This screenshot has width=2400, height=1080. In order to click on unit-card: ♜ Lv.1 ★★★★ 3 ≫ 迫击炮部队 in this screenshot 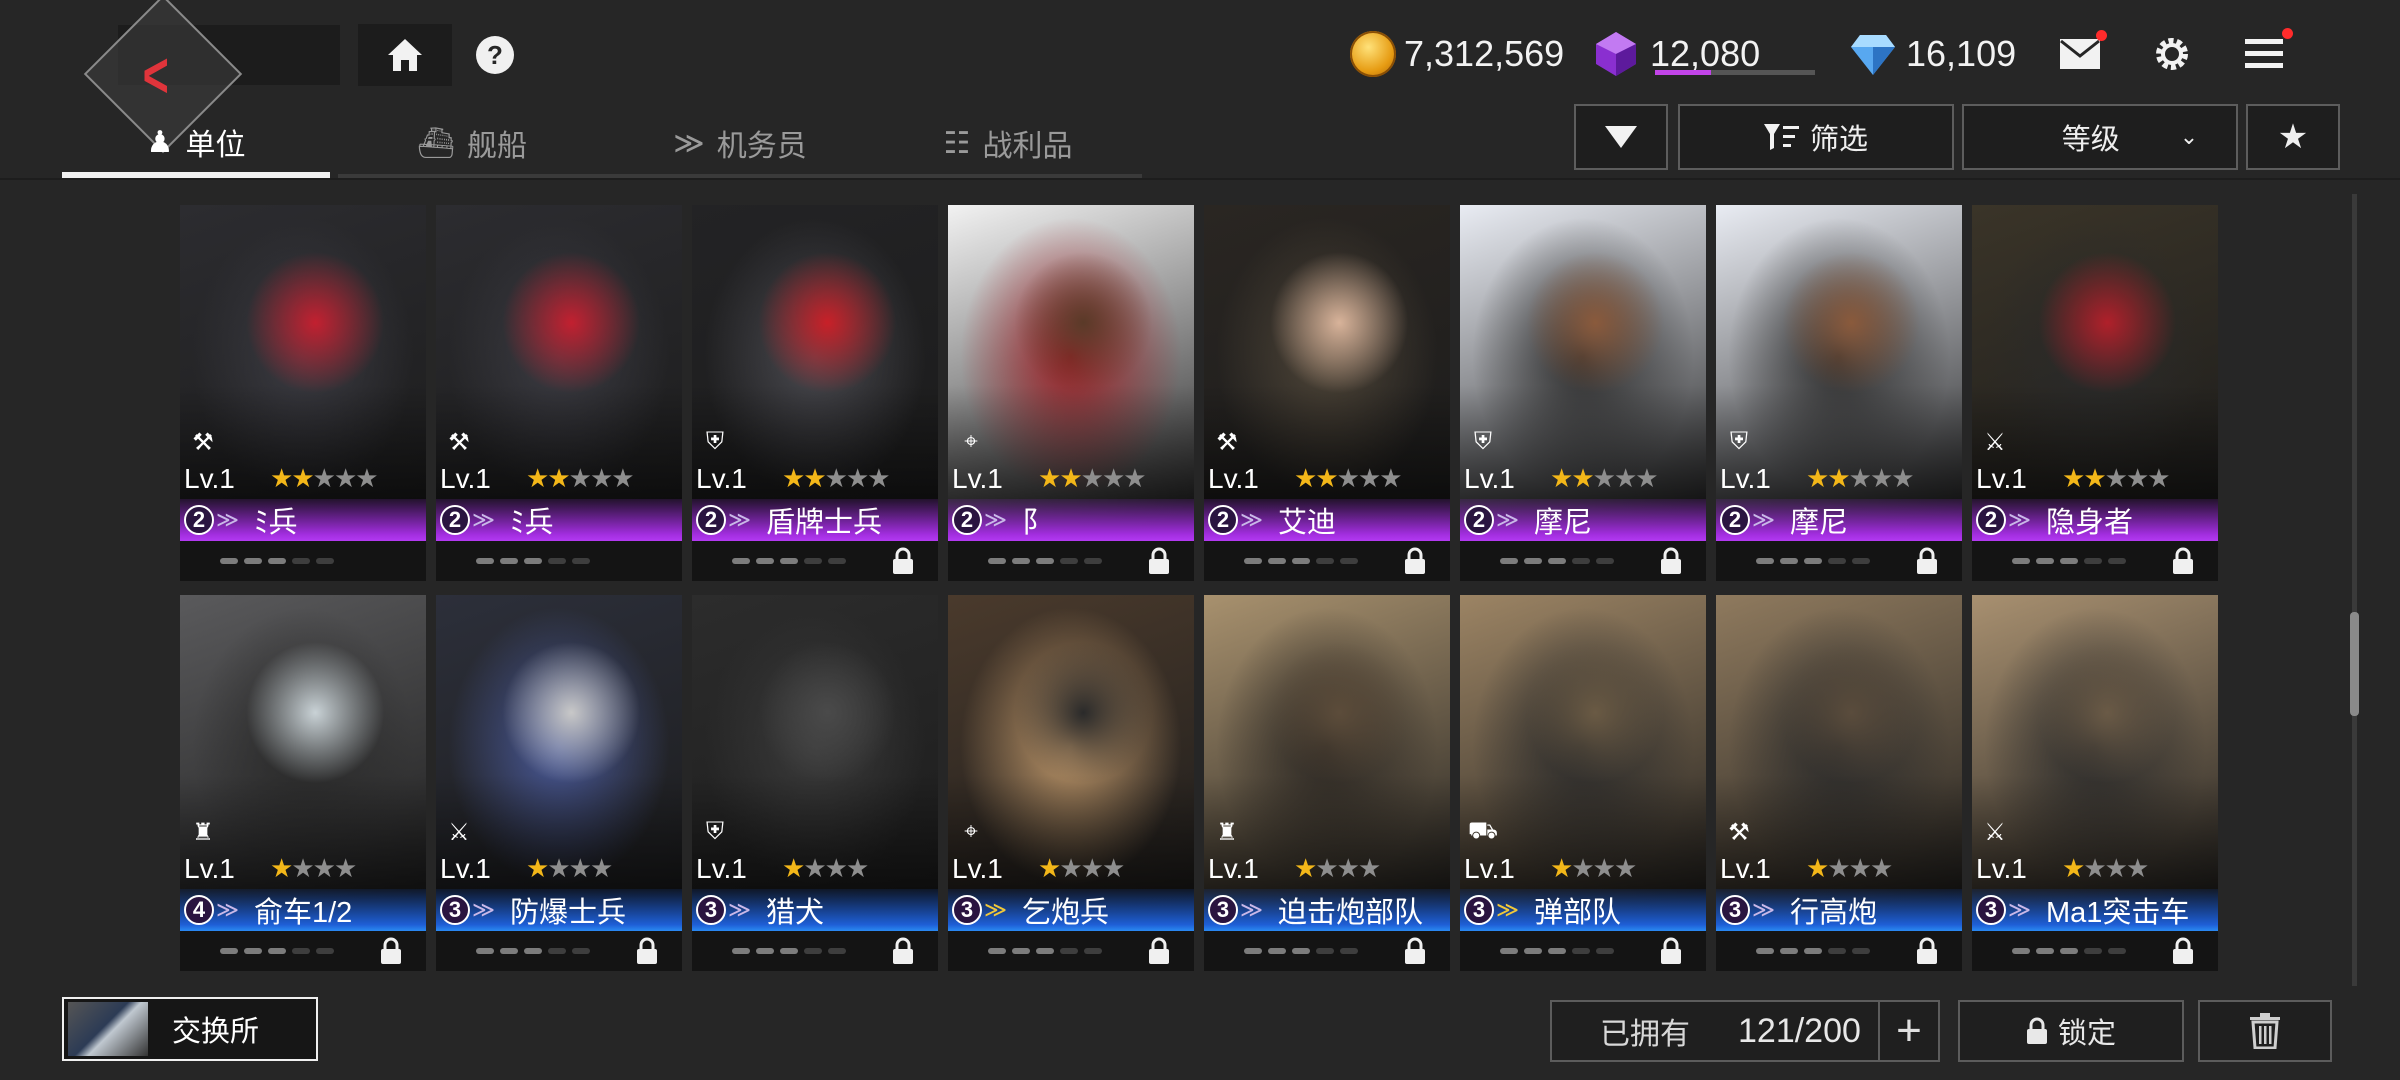, I will do `click(1327, 783)`.